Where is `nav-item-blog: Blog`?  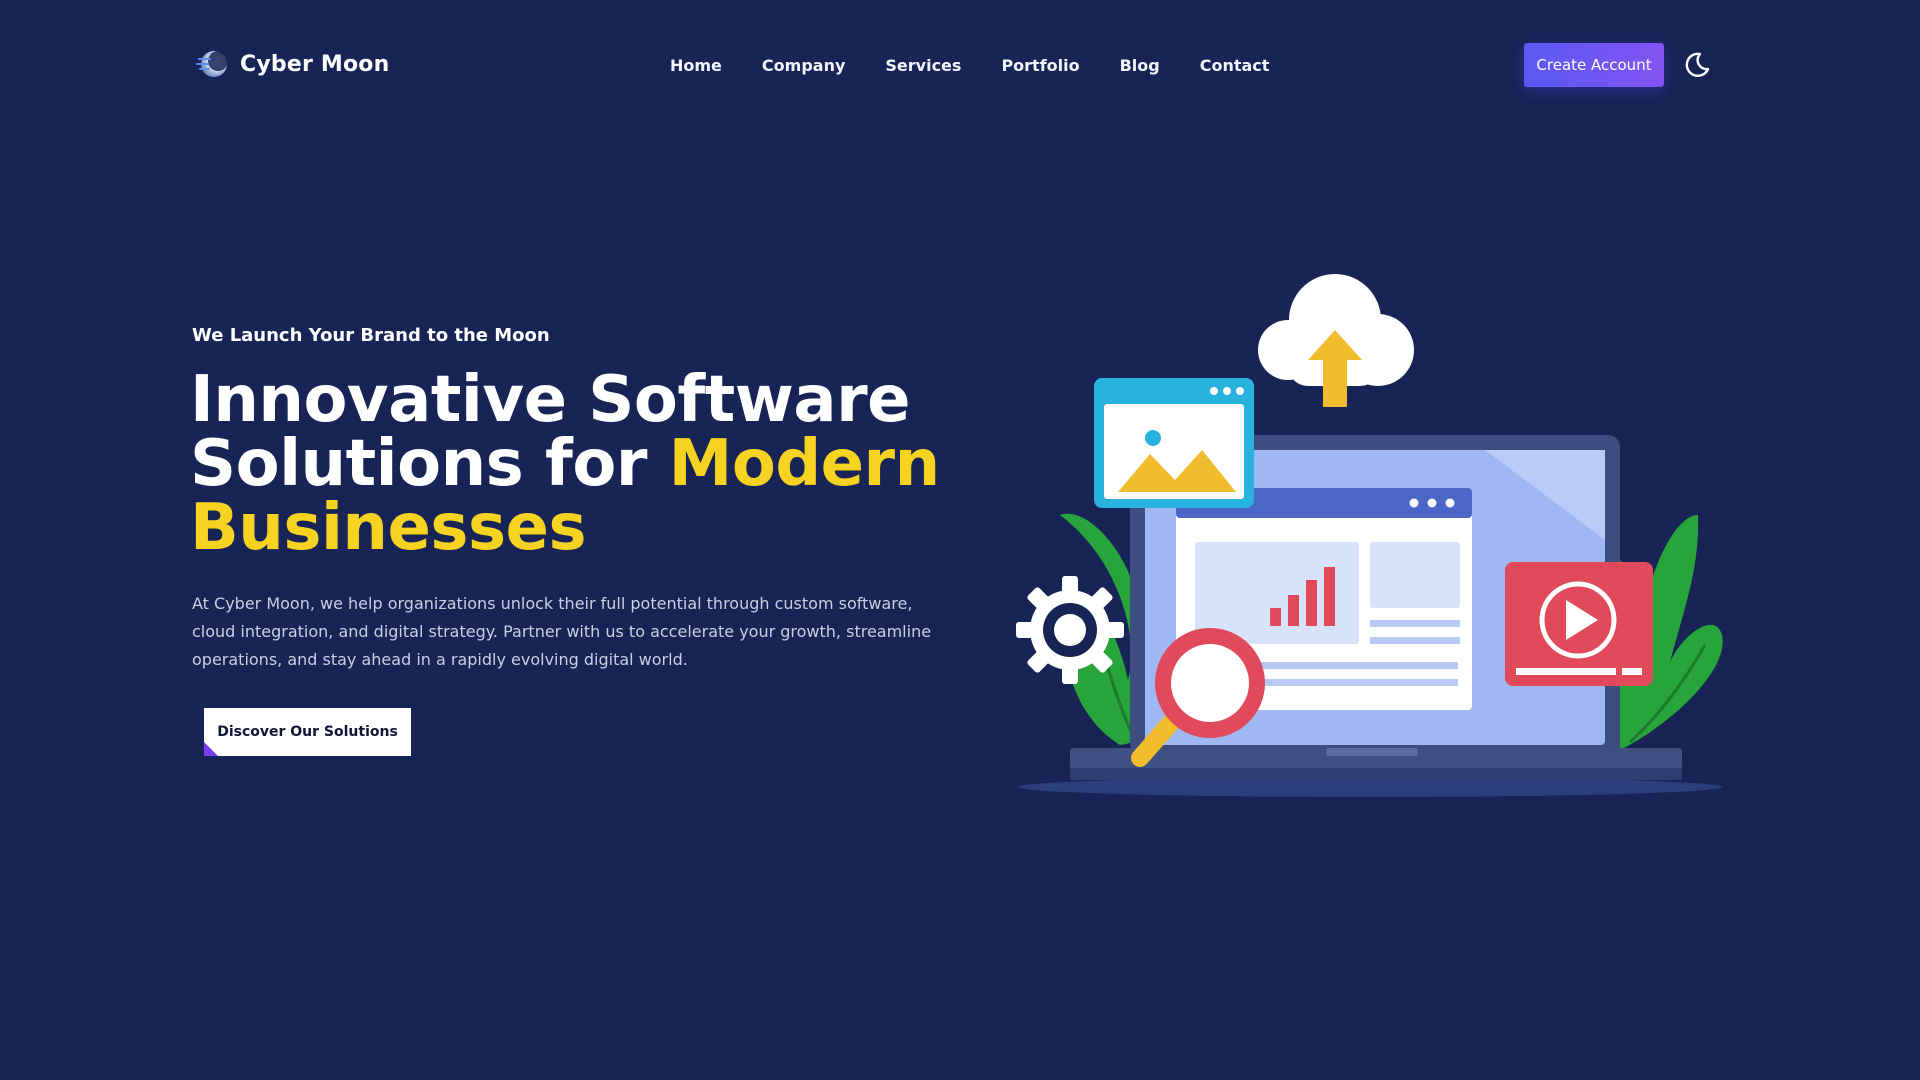
nav-item-blog: Blog is located at coordinates (1140, 65).